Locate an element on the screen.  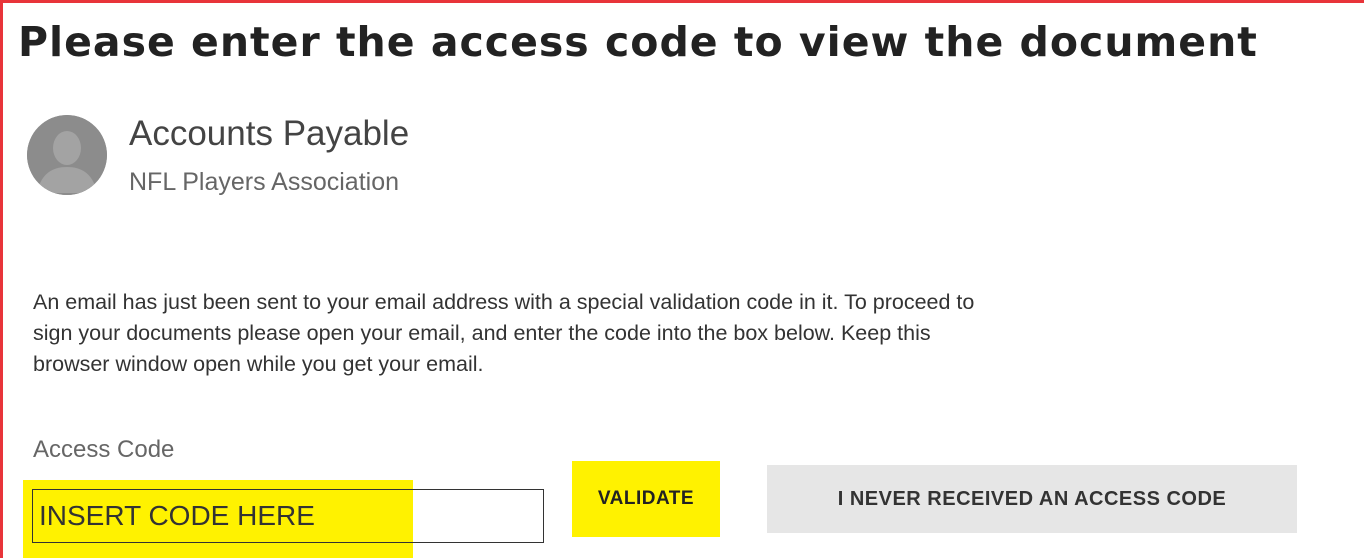
sender-name: Accounts Payable is located at coordinates (269, 133).